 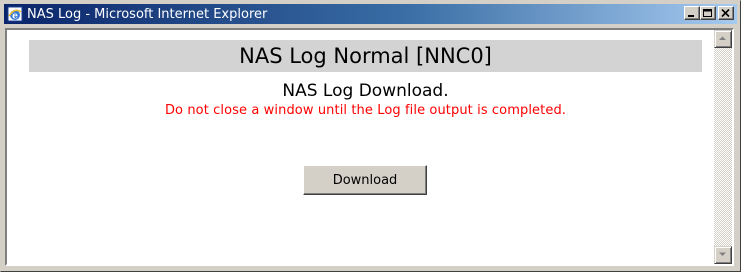 I want to click on close-icon, so click(x=725, y=13).